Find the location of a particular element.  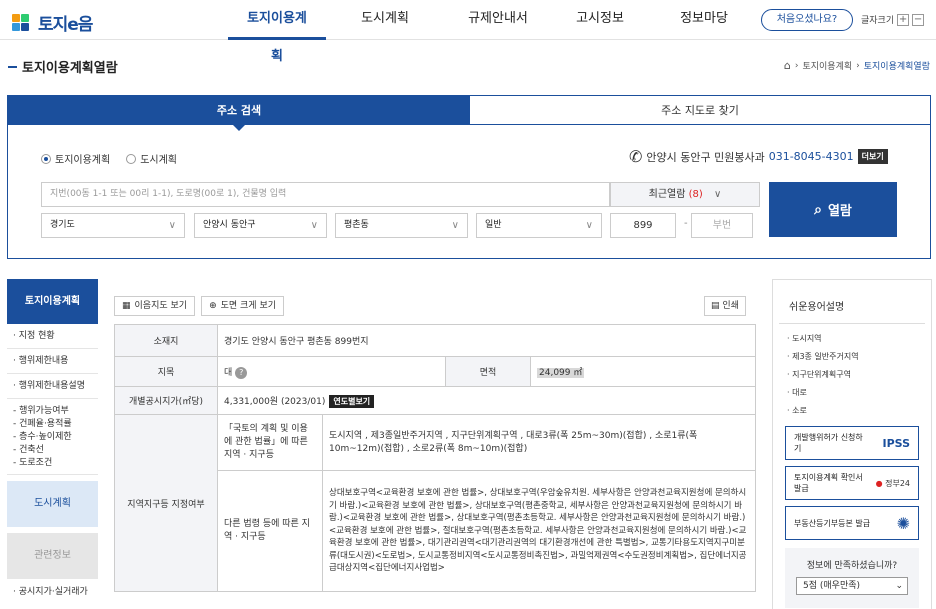

view-button: ⌕ 열람 is located at coordinates (833, 209).